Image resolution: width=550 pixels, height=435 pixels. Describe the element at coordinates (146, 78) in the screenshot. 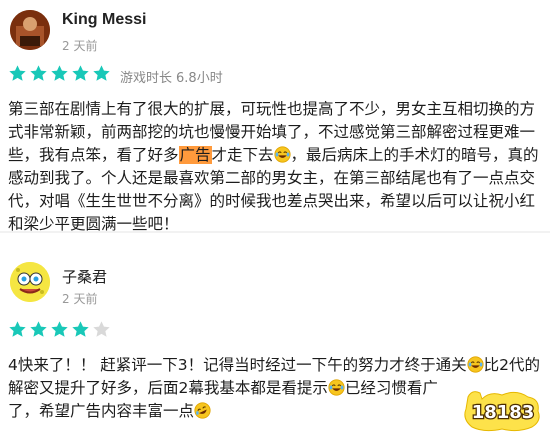

I see `playtime-label: 游戏时长` at that location.